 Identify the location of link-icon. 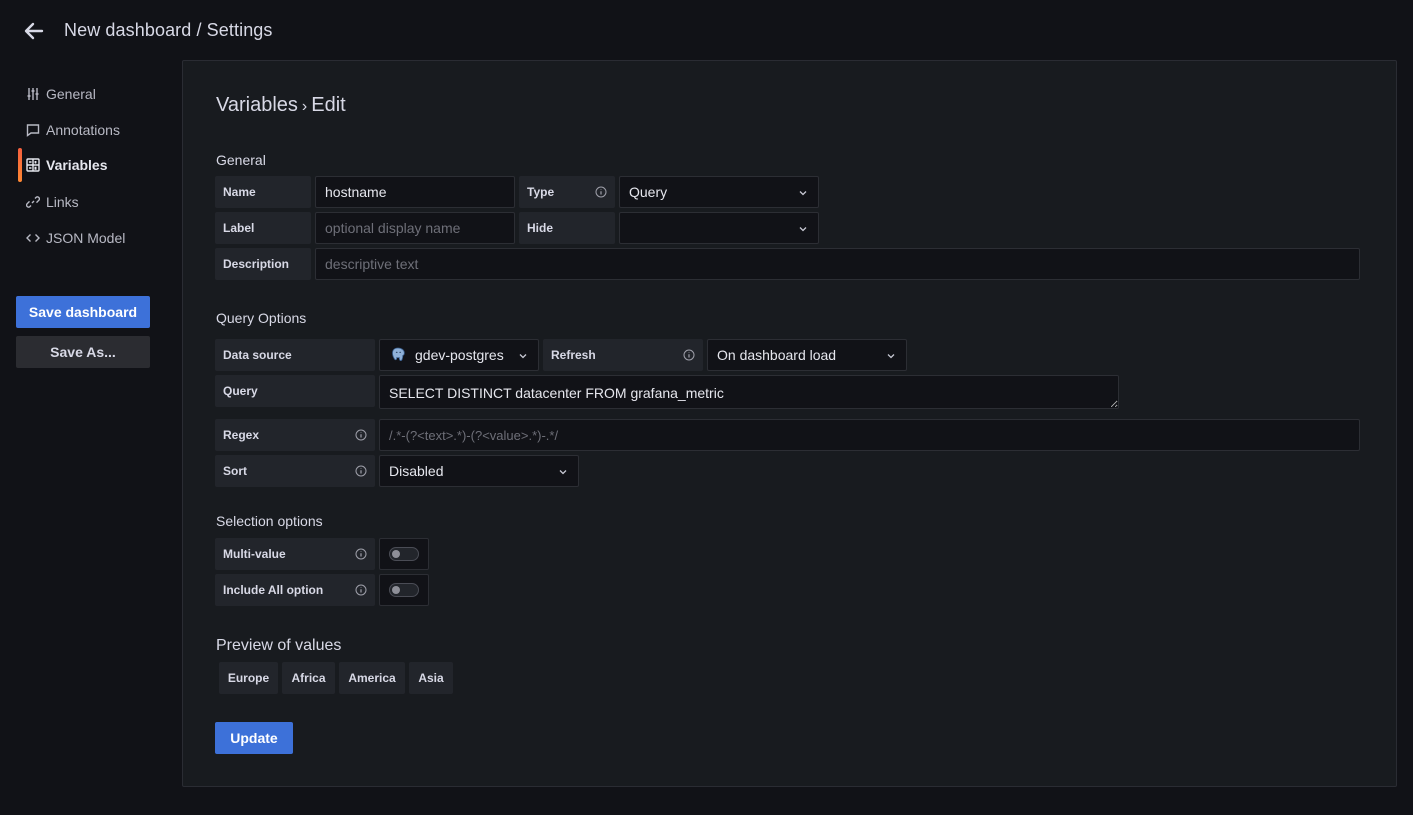
(33, 202).